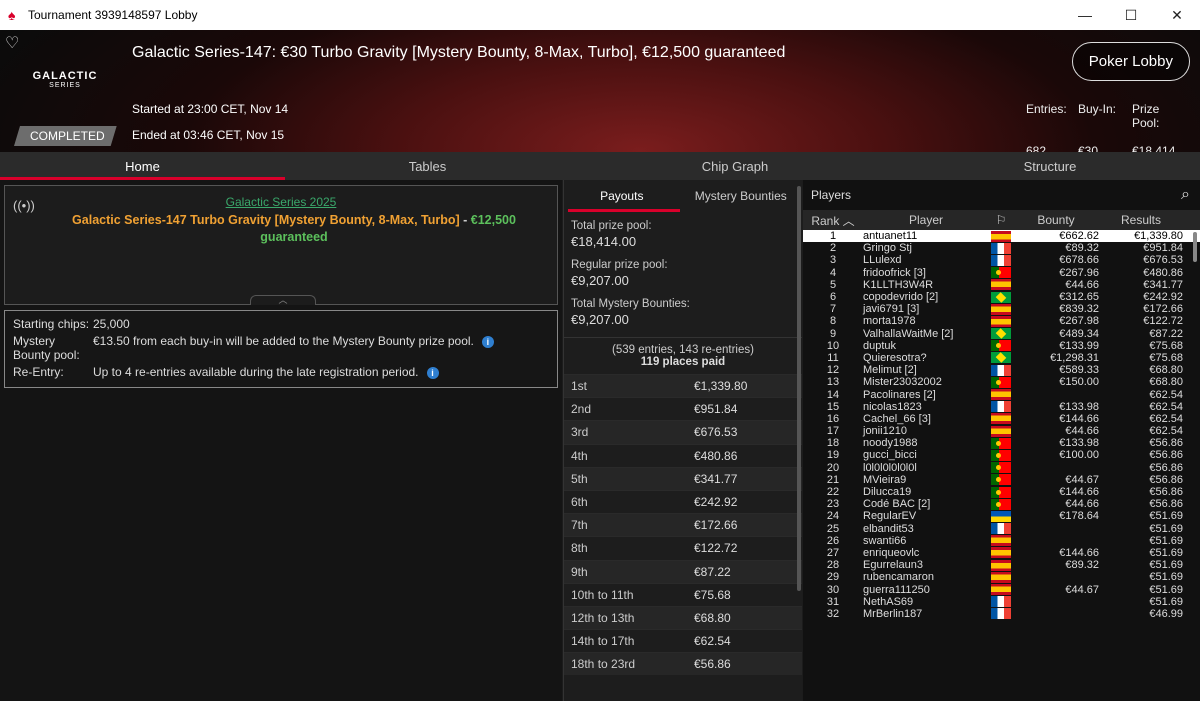  What do you see at coordinates (281, 202) in the screenshot?
I see `series-link: Galactic Series 2025` at bounding box center [281, 202].